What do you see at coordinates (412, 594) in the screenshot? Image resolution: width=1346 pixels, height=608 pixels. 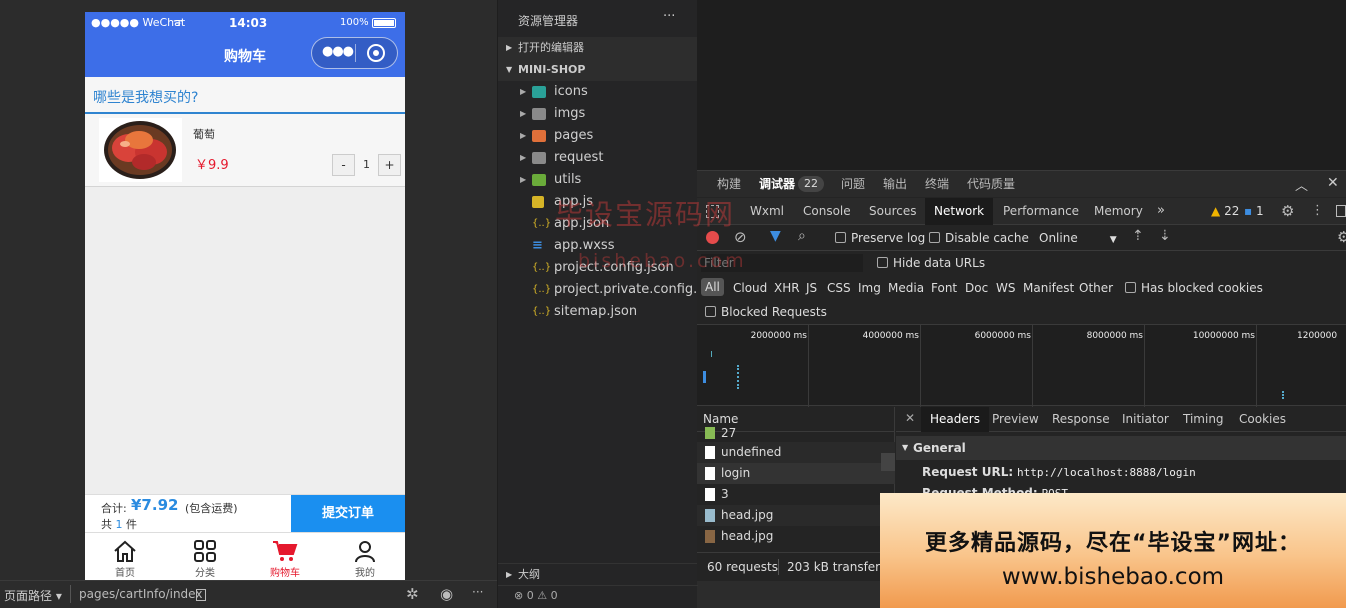 I see `bug-icon: ✲` at bounding box center [412, 594].